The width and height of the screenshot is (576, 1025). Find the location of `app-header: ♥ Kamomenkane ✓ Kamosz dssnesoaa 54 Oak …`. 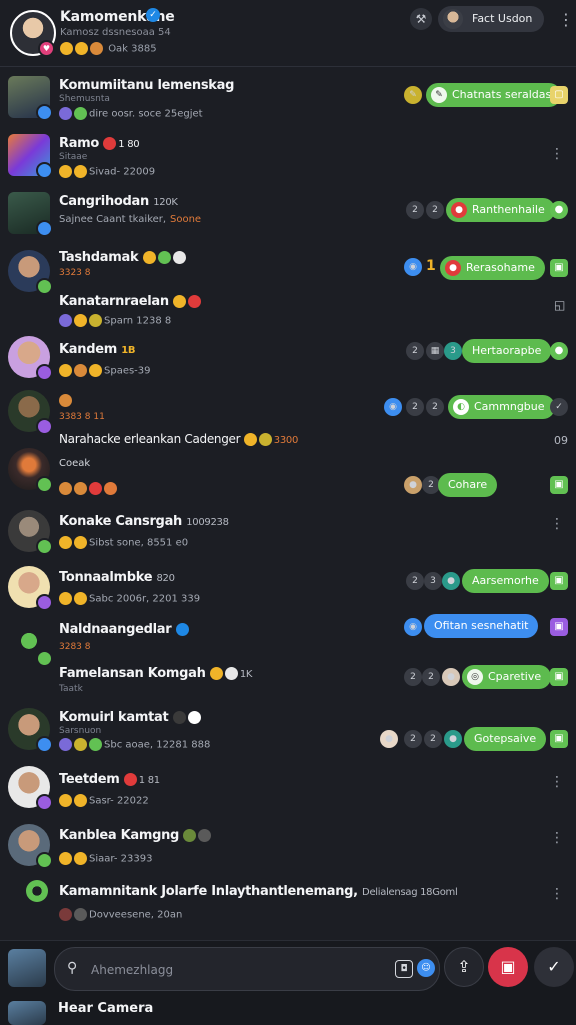

app-header: ♥ Kamomenkane ✓ Kamosz dssnesoaa 54 Oak … is located at coordinates (288, 33).